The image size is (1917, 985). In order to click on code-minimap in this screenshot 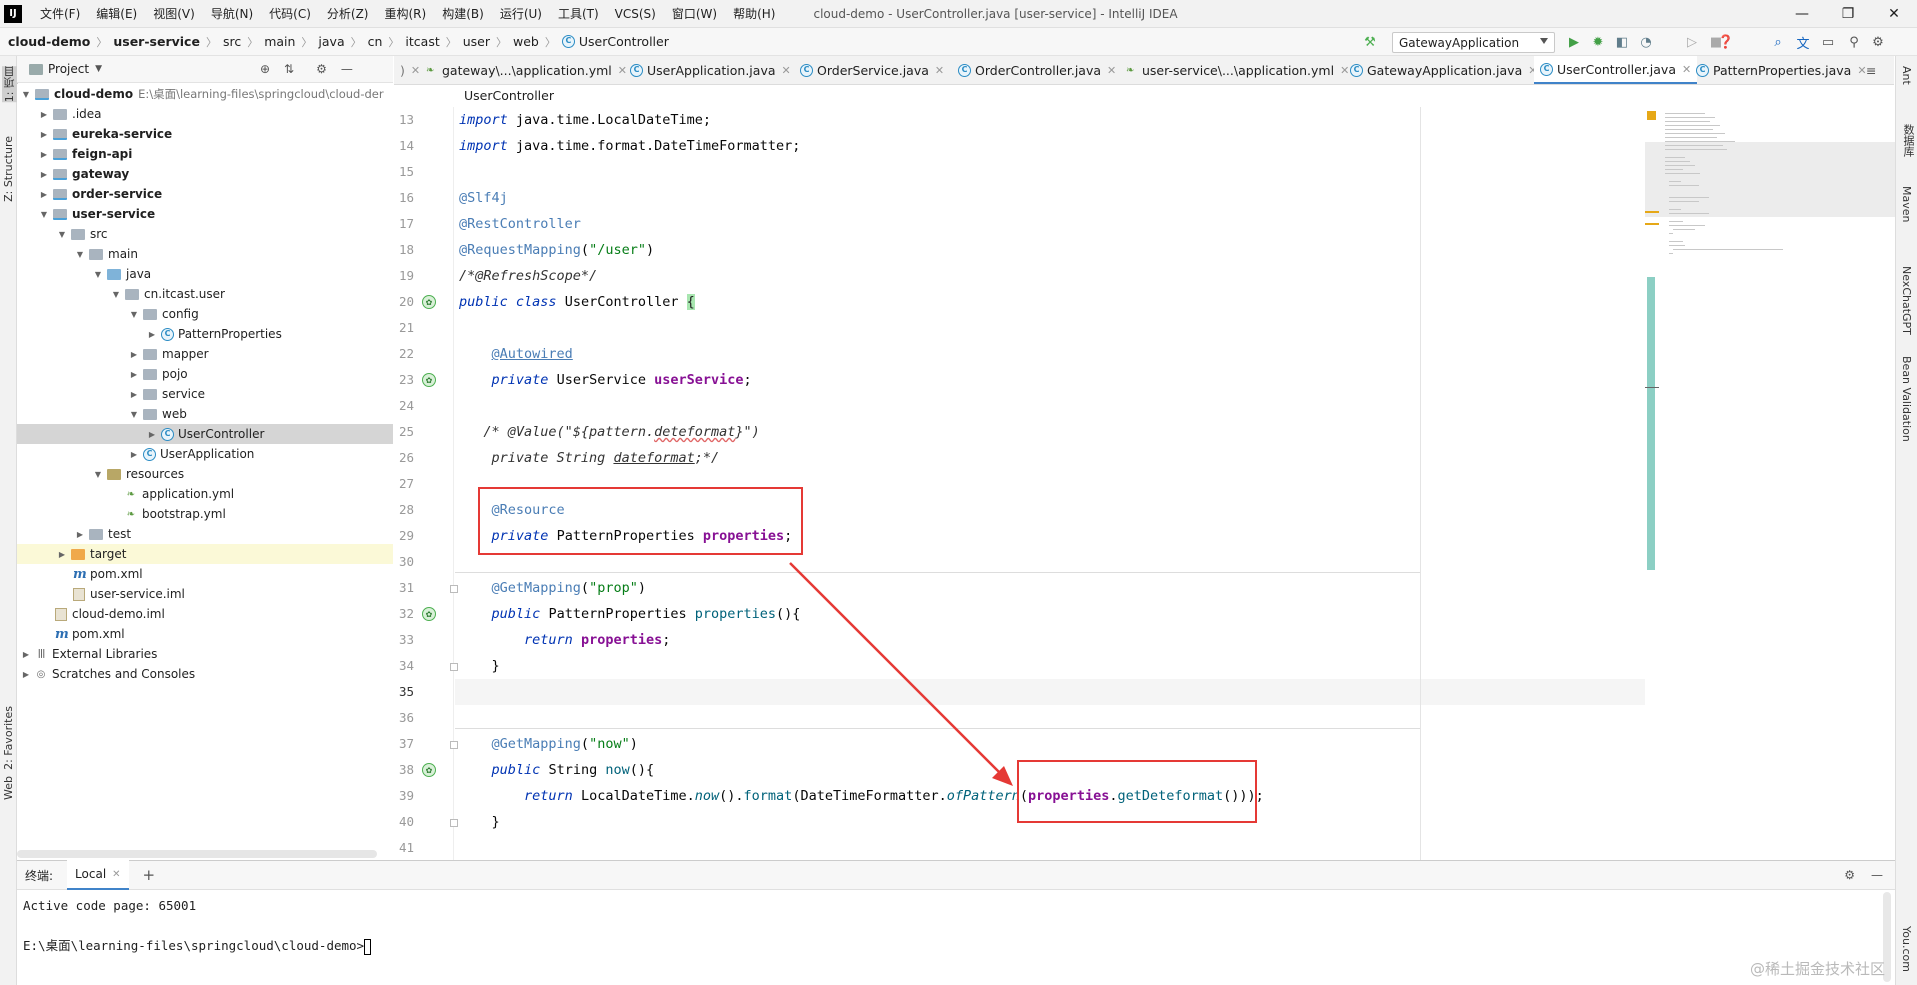, I will do `click(1770, 483)`.